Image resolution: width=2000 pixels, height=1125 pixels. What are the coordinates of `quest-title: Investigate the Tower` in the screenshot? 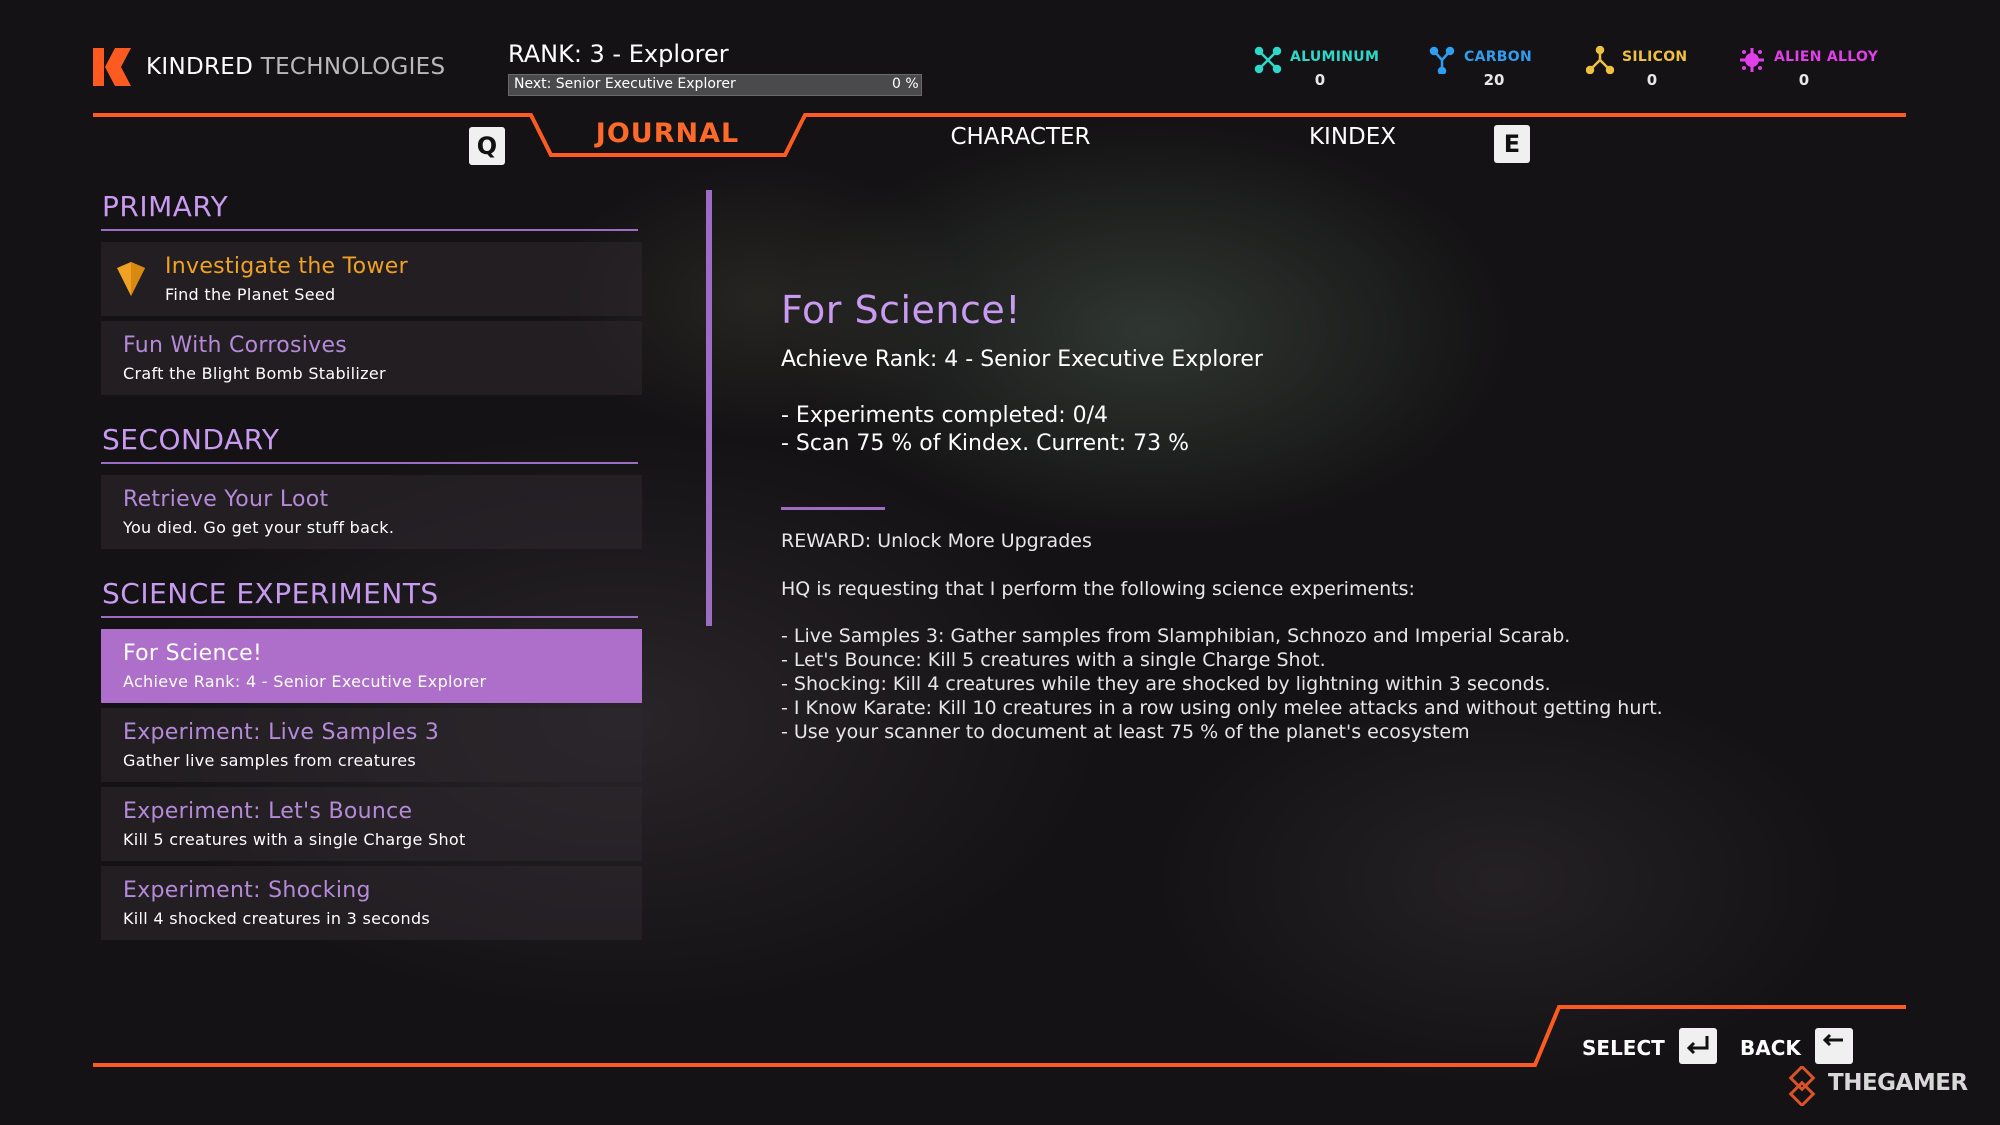 It's located at (286, 266).